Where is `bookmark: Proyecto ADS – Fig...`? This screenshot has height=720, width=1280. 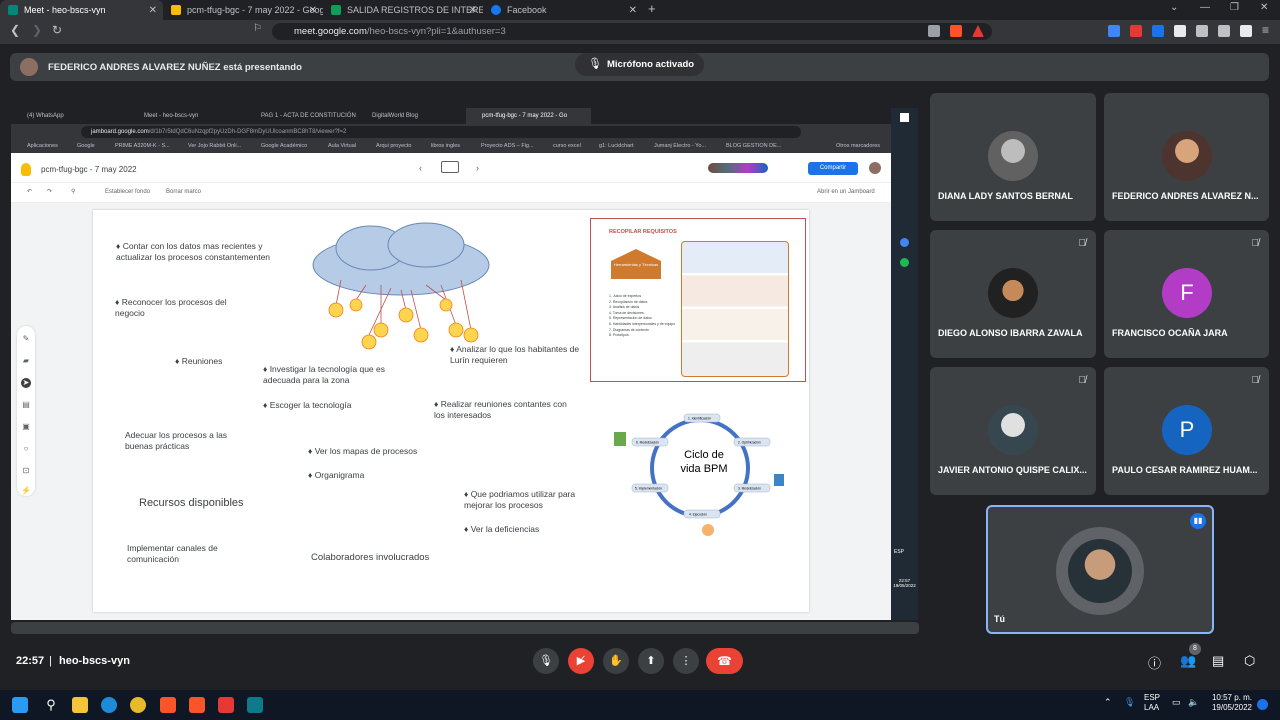 bookmark: Proyecto ADS – Fig... is located at coordinates (507, 146).